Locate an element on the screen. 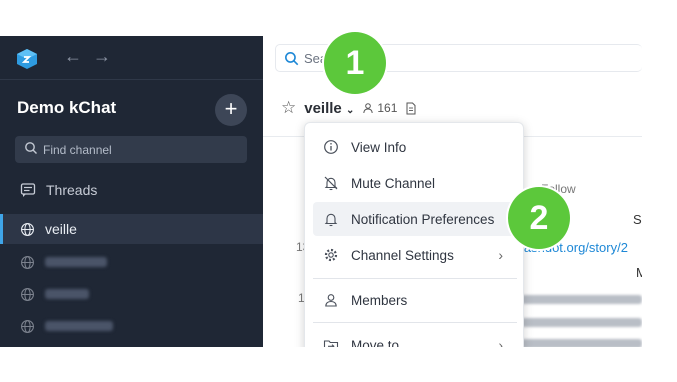  menu-item-label: Mute Channel is located at coordinates (393, 183).